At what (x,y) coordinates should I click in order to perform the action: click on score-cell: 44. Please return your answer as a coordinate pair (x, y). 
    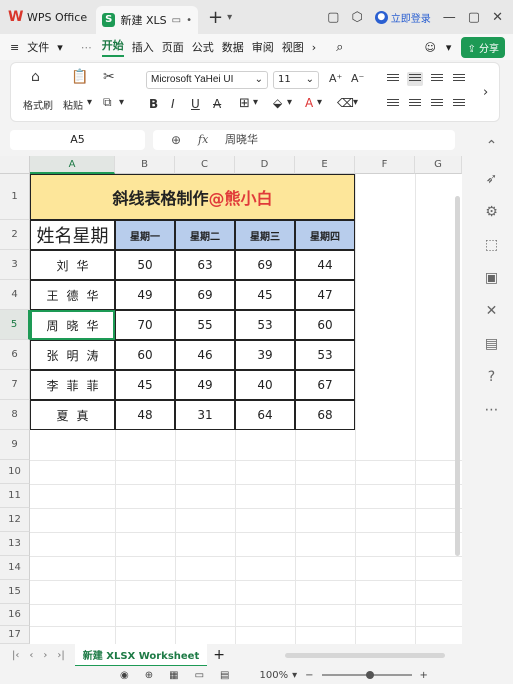
    Looking at the image, I should click on (325, 265).